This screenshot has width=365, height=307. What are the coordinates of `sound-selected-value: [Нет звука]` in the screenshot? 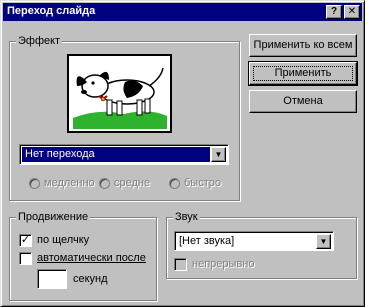 It's located at (207, 241).